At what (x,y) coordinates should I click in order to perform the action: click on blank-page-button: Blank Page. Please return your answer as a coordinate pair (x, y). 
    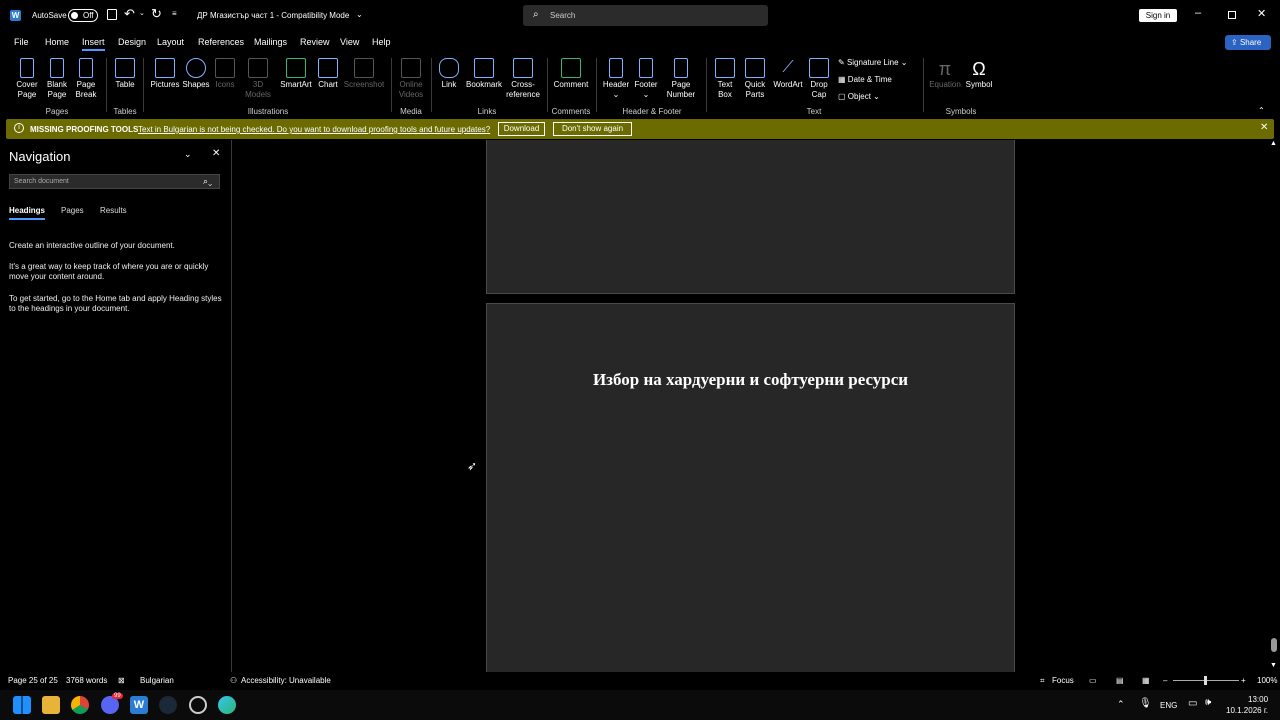
    Looking at the image, I should click on (57, 79).